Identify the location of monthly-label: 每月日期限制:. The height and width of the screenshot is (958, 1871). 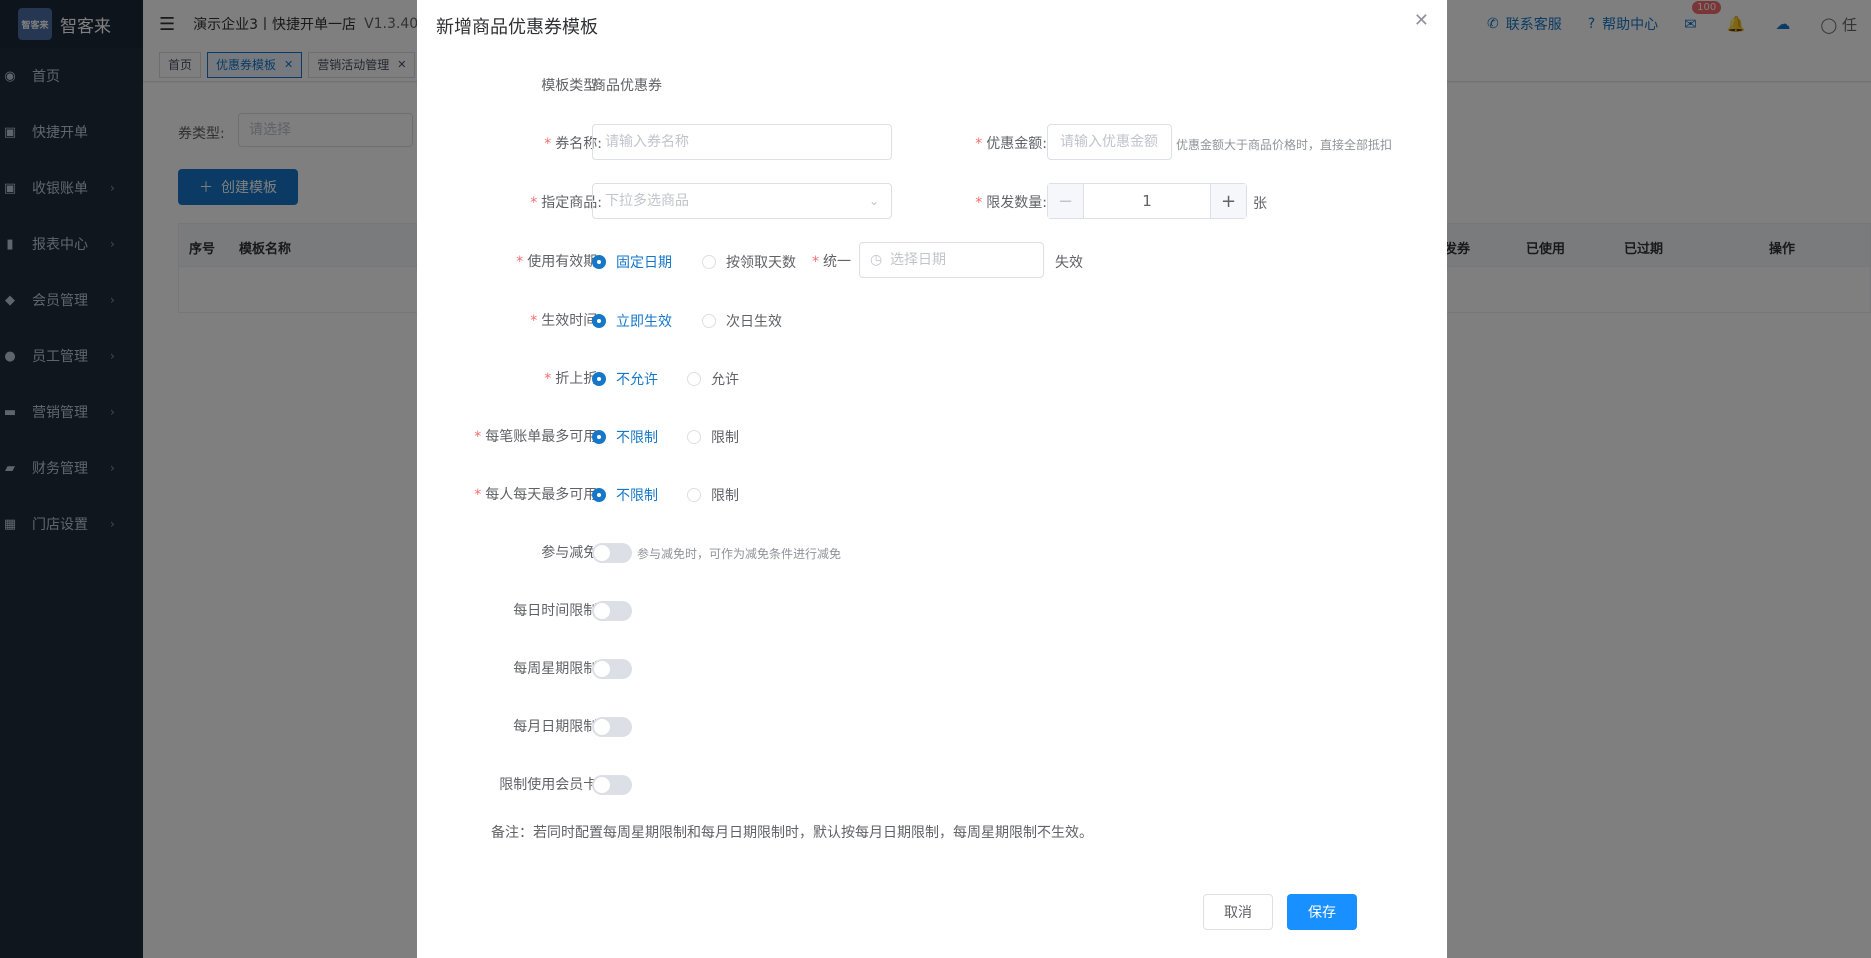
(557, 727).